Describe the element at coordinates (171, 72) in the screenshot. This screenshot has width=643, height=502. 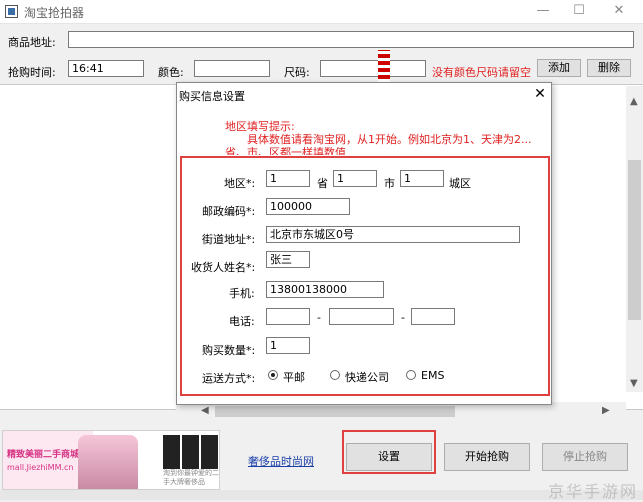
I see `color-label: 颜色:` at that location.